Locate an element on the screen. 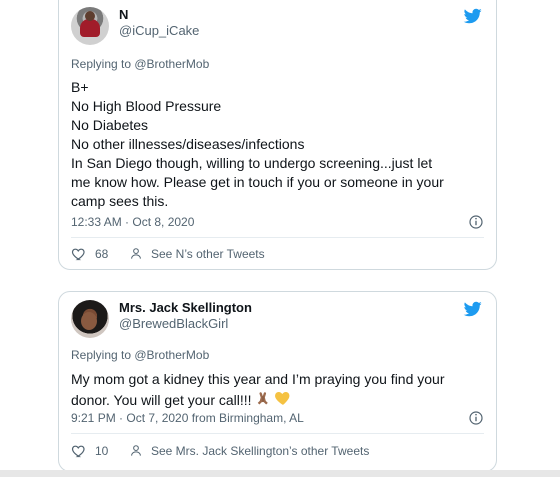 The height and width of the screenshot is (477, 560). user-handle: @BrewedBlackGirl is located at coordinates (185, 324).